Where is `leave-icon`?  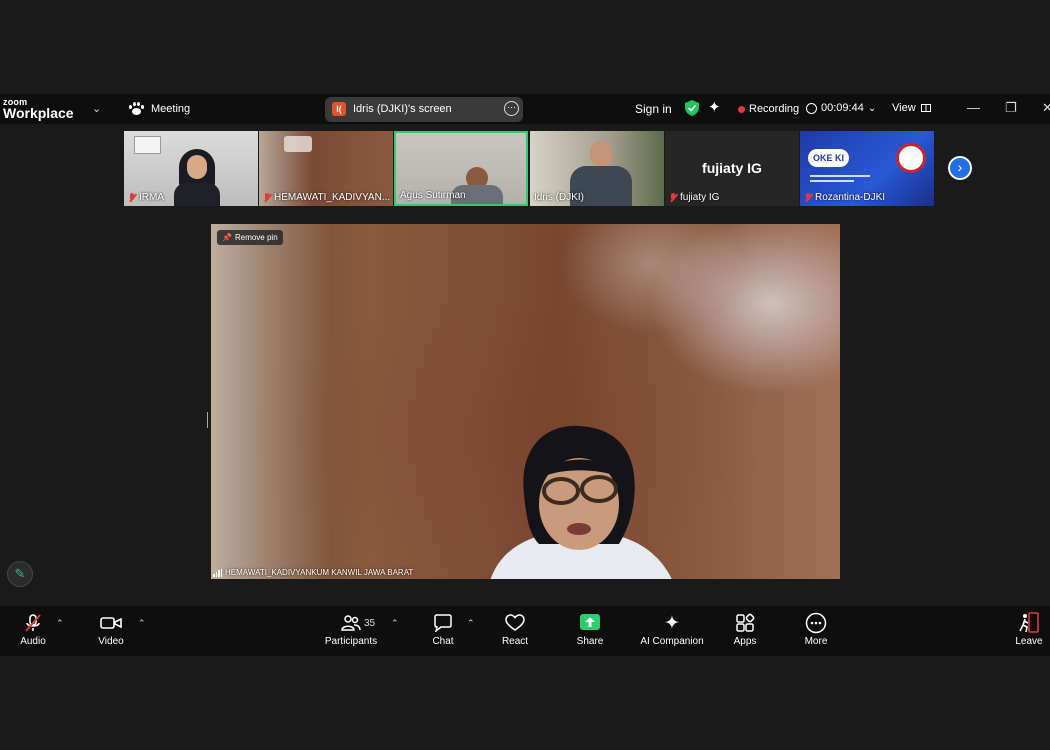 leave-icon is located at coordinates (1029, 623).